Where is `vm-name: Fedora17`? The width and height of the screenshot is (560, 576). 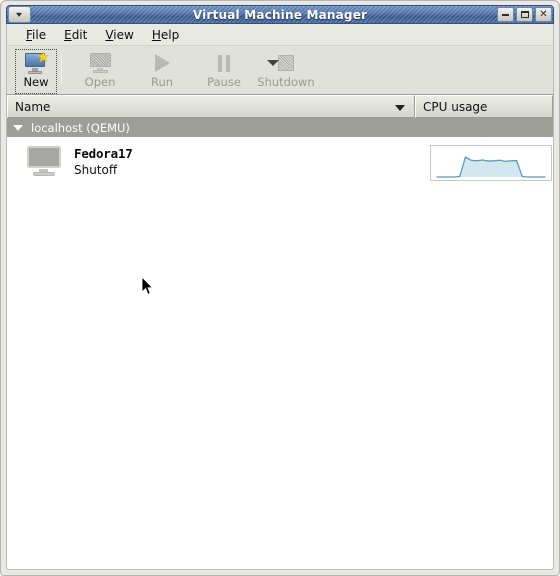
vm-name: Fedora17 is located at coordinates (103, 153).